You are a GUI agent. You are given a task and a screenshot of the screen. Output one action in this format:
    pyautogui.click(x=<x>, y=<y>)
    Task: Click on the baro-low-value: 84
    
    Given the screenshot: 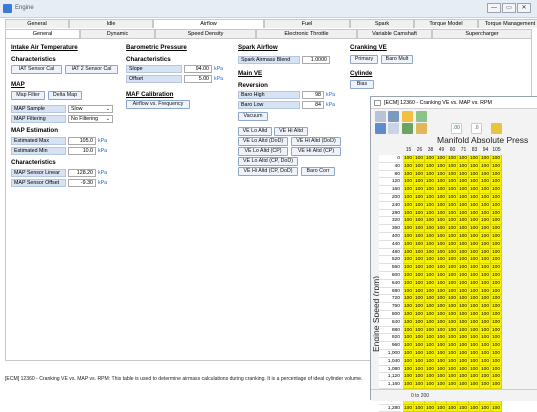 What is the action you would take?
    pyautogui.click(x=313, y=105)
    